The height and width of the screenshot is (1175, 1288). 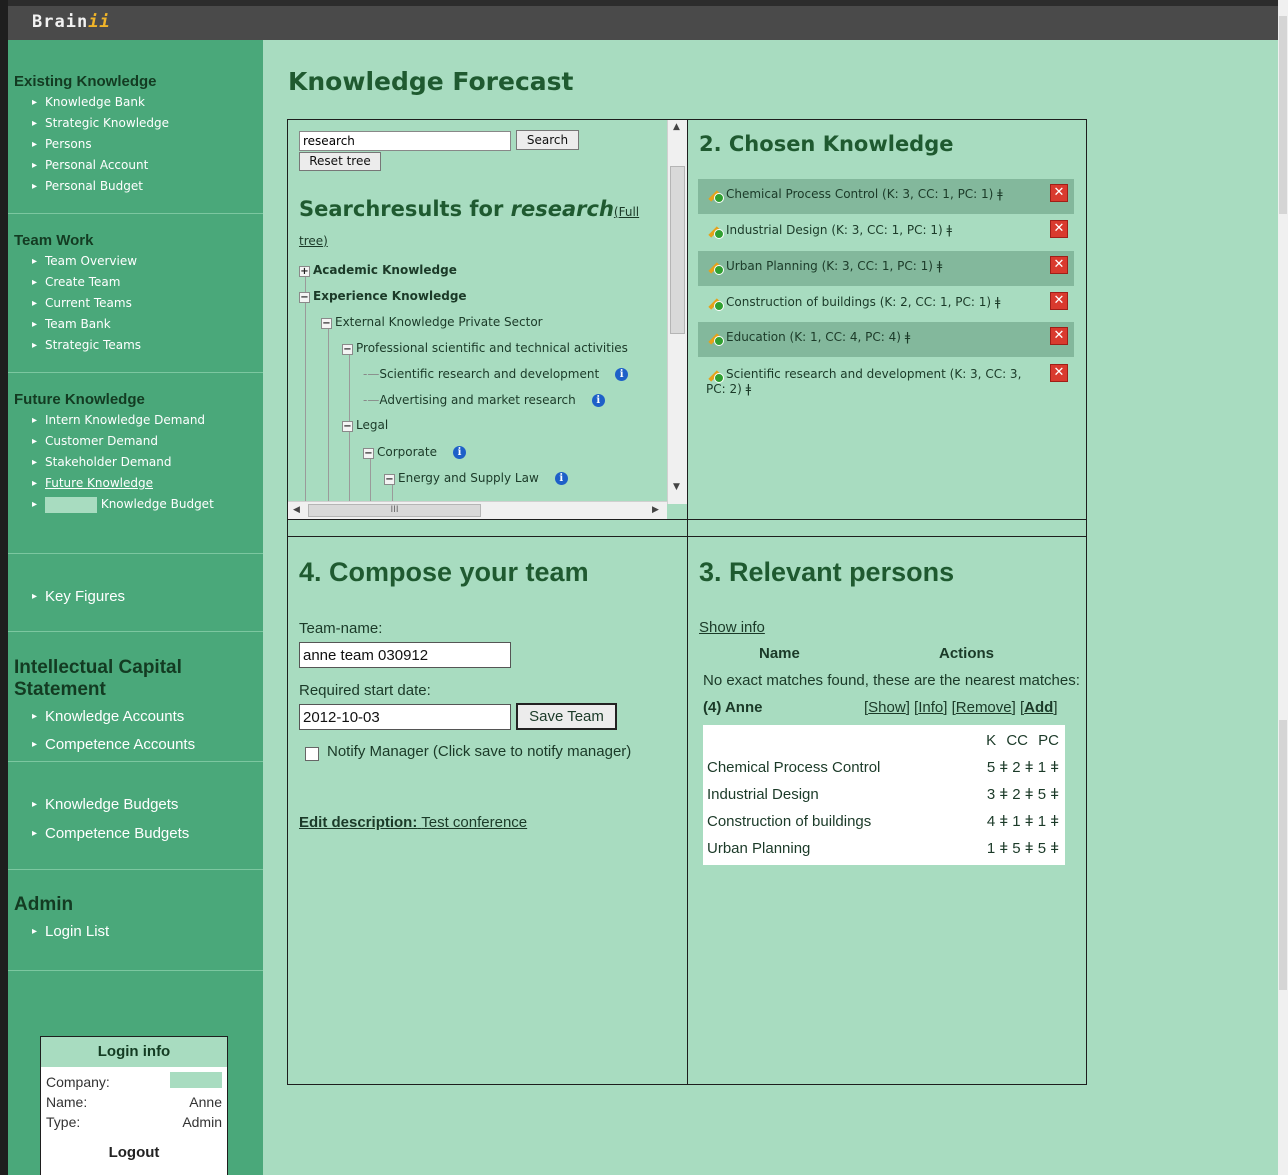 I want to click on section-title: Intellectual Capital Statement, so click(x=98, y=678).